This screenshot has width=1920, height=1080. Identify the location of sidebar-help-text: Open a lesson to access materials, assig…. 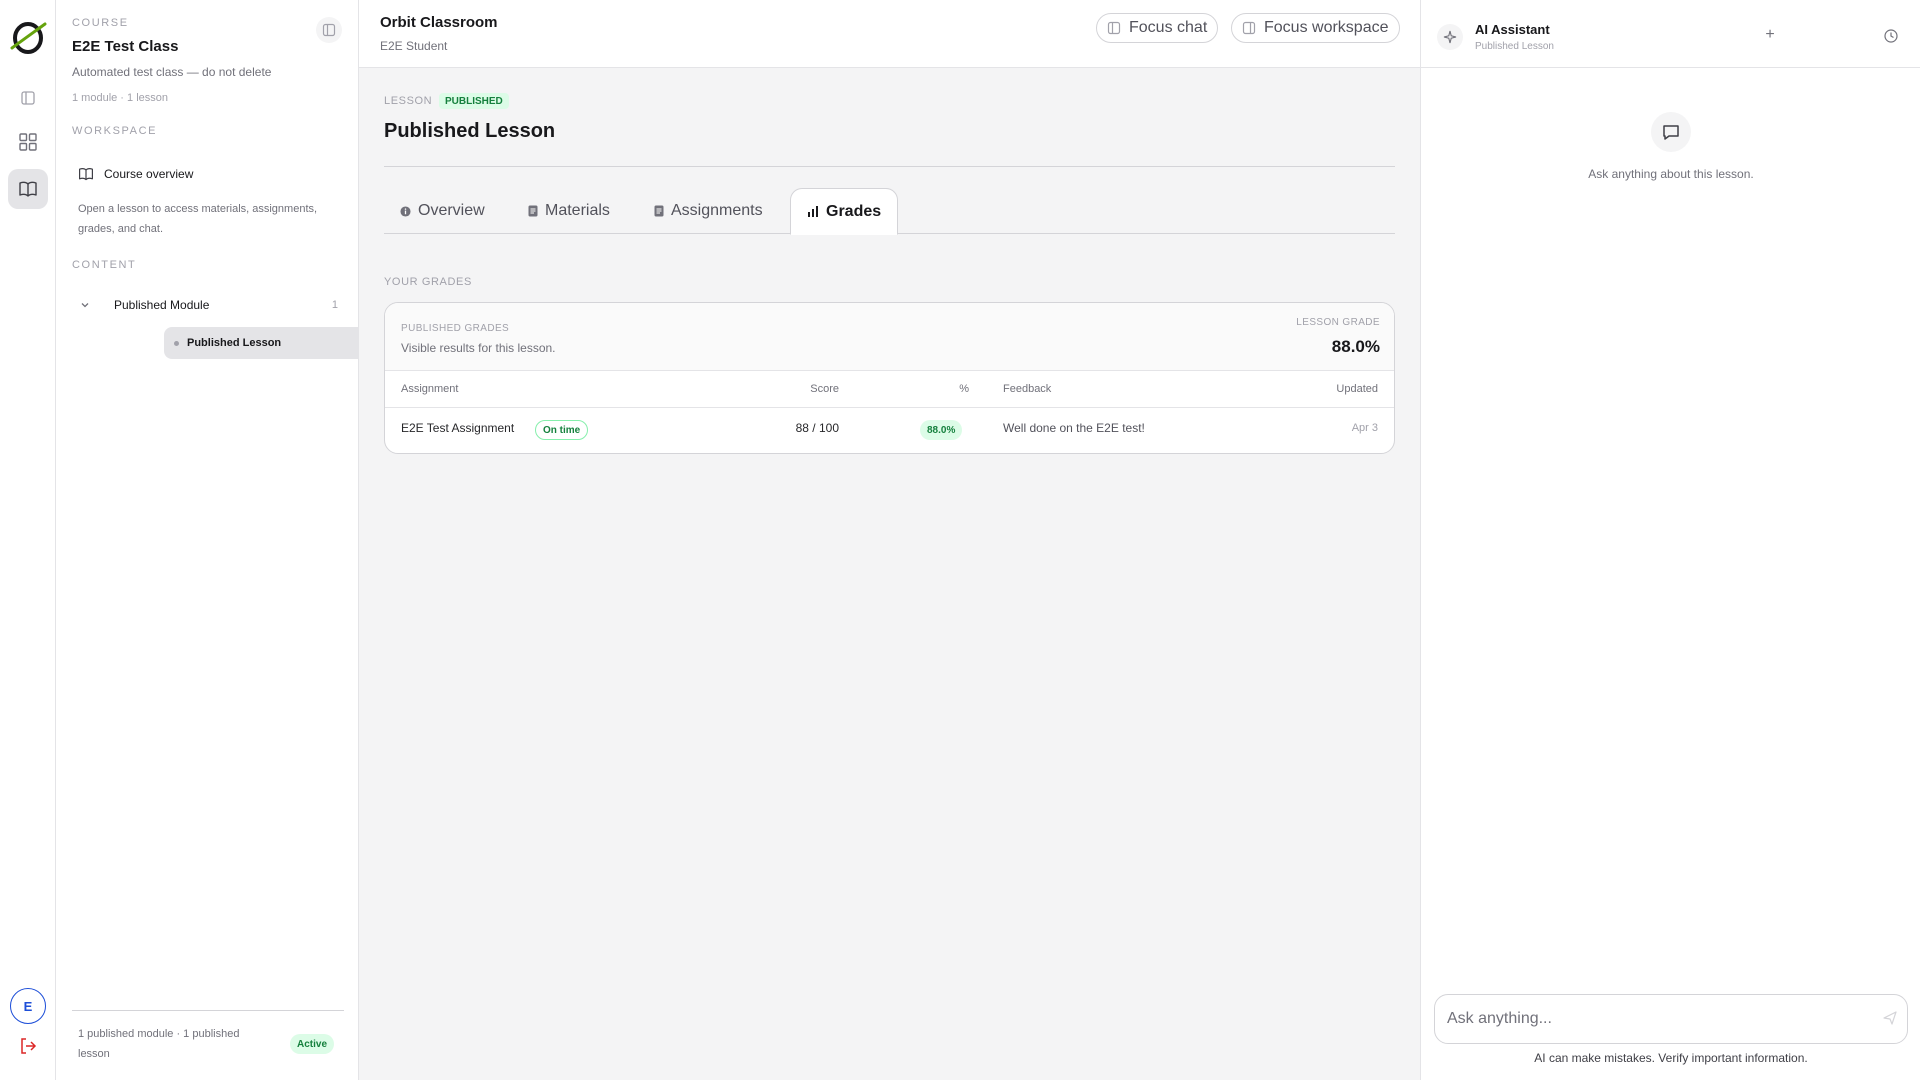
(198, 219).